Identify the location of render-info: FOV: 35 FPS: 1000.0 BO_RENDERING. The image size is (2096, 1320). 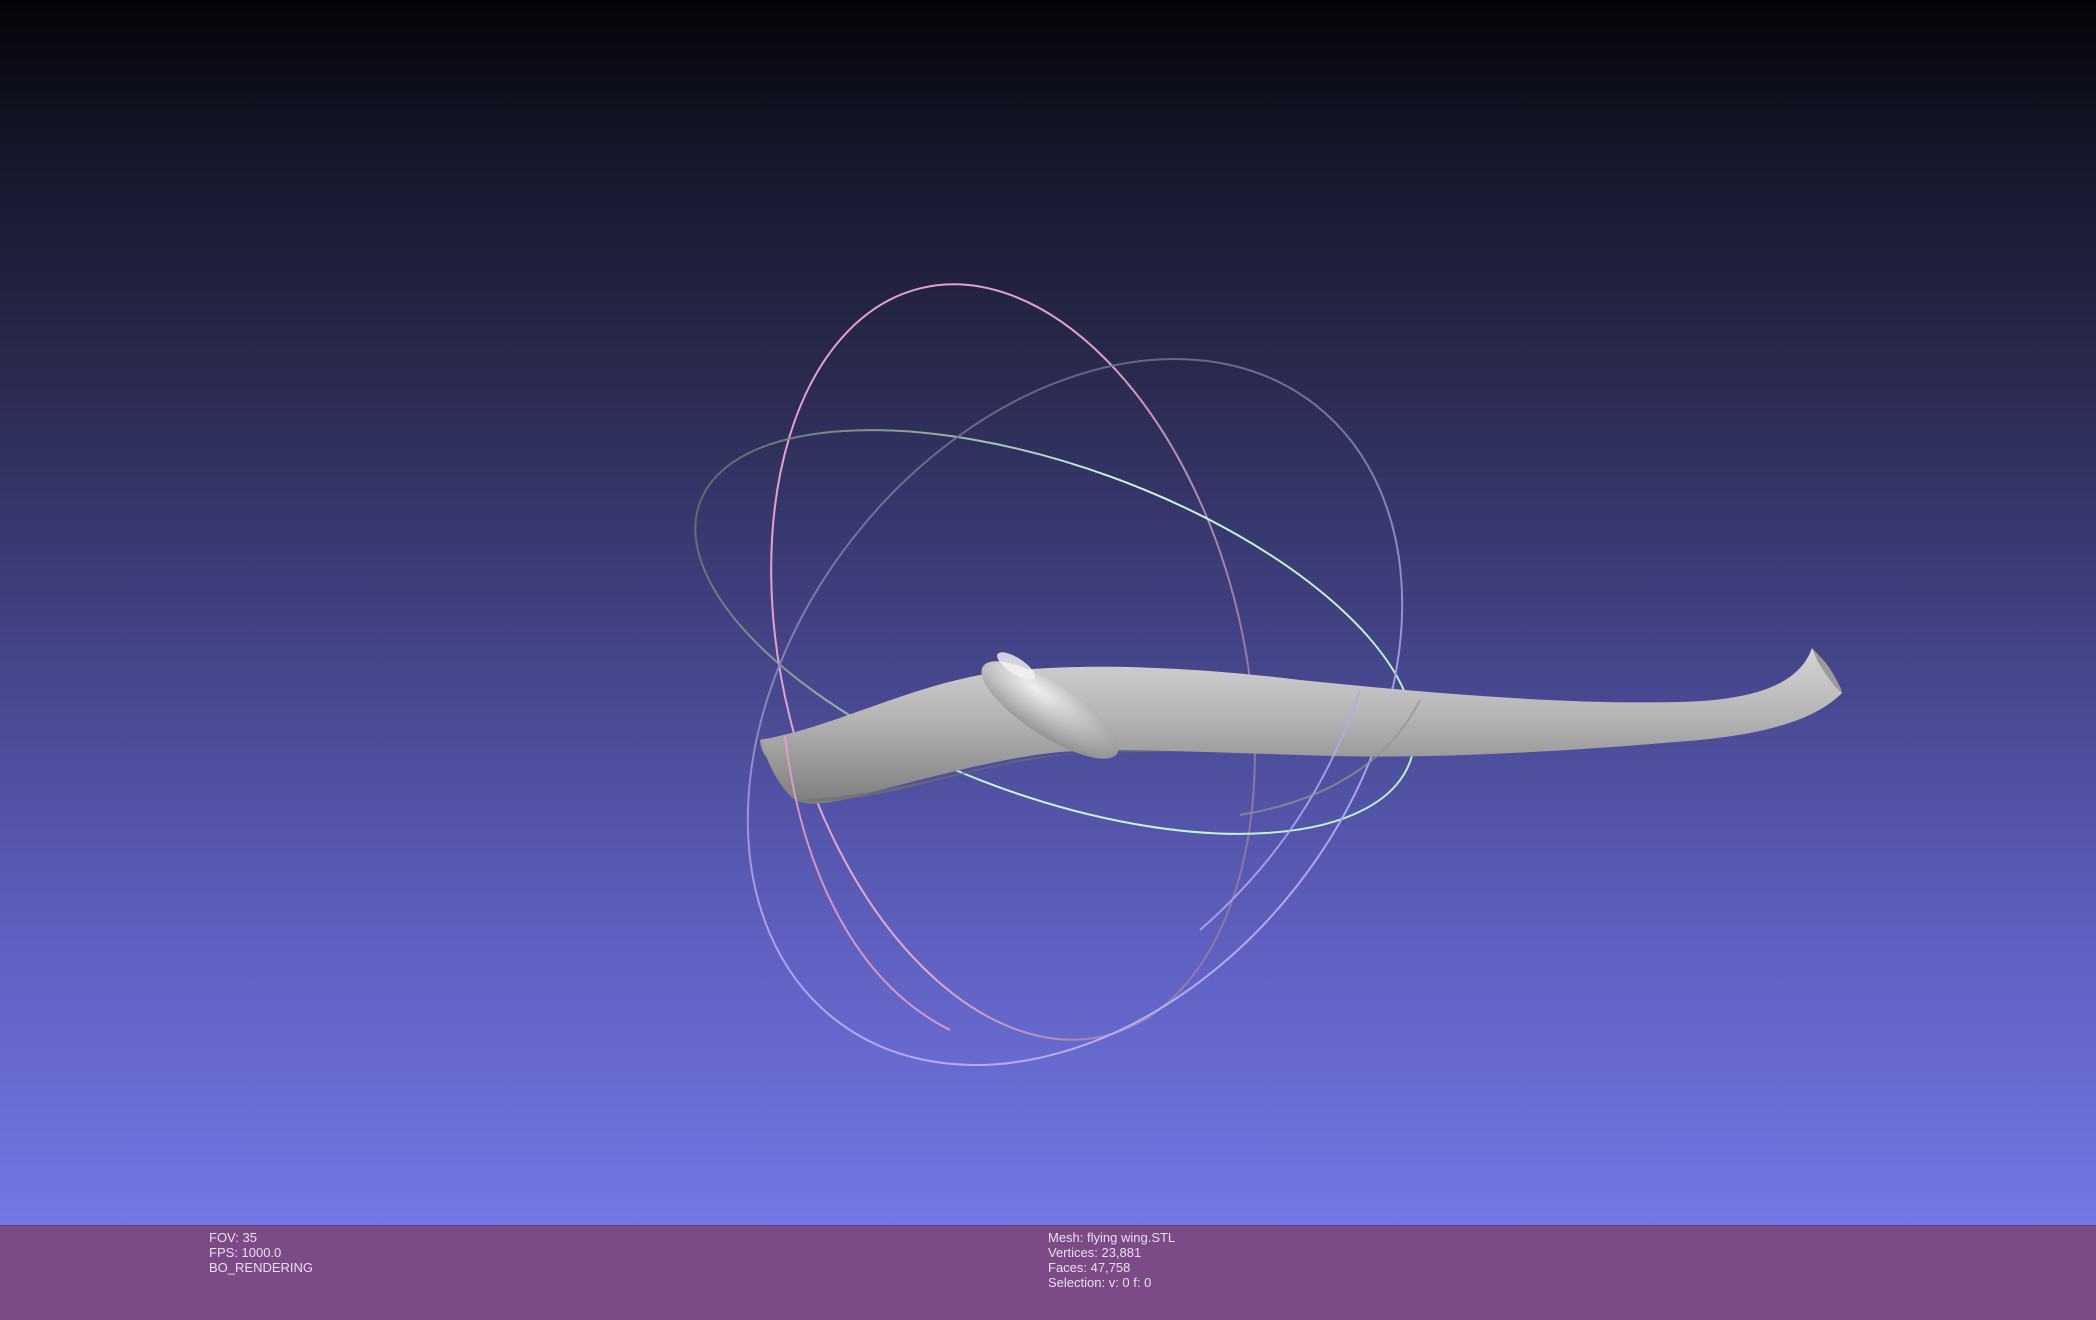
(261, 1252).